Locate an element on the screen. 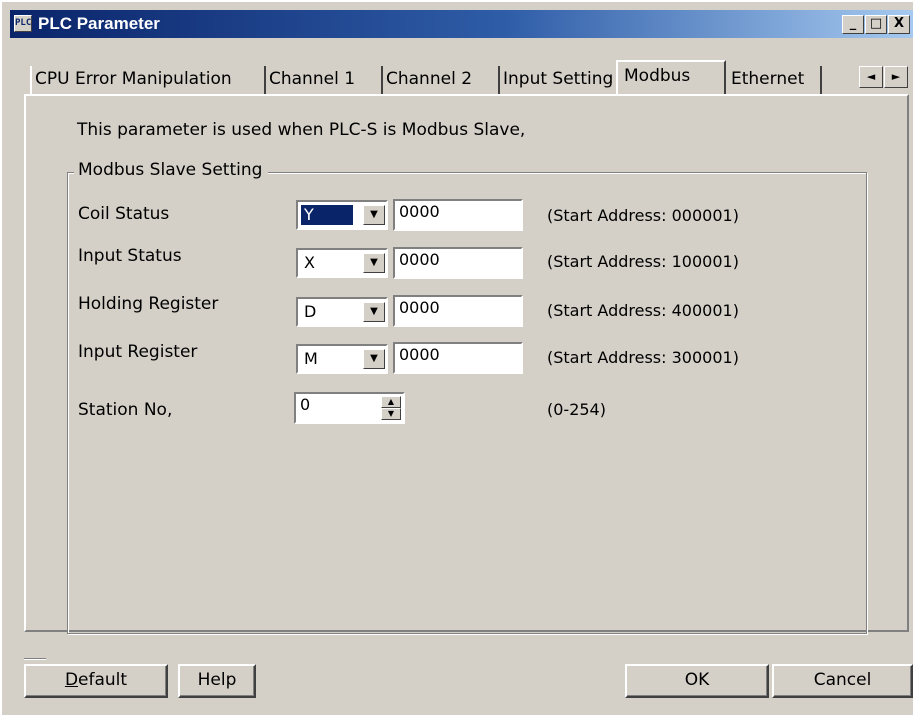 Image resolution: width=913 pixels, height=715 pixels. cancel-button: Cancel is located at coordinates (842, 681).